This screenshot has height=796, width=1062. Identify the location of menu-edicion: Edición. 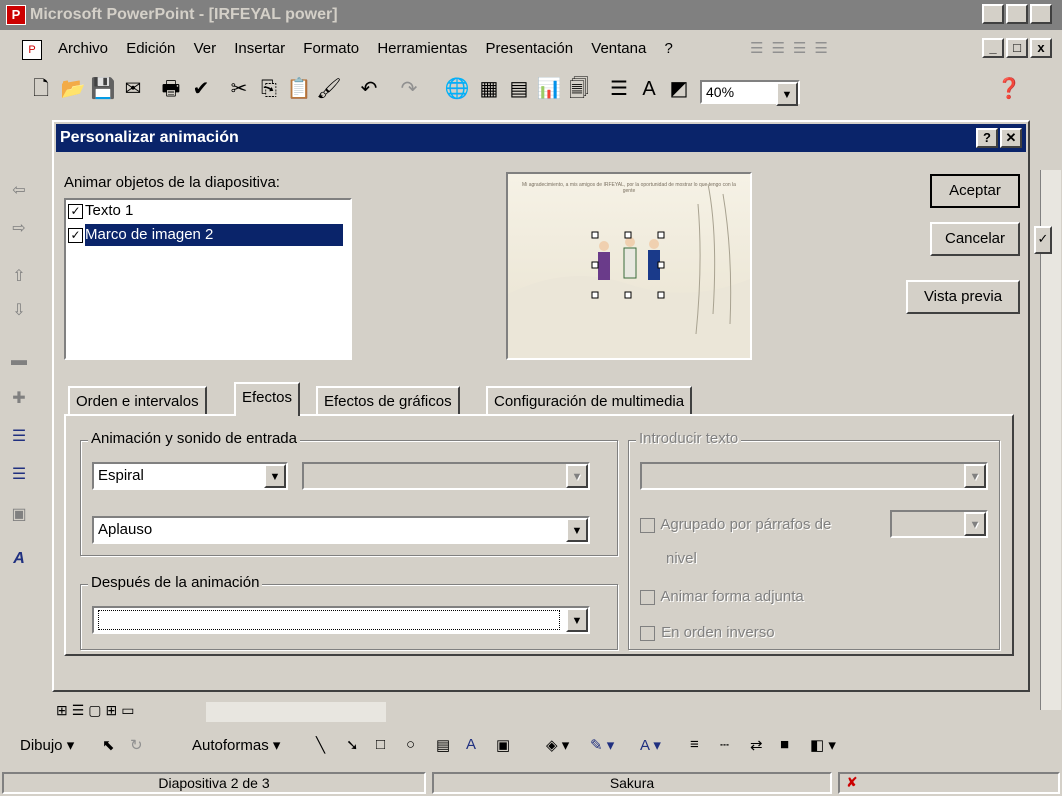
(150, 49).